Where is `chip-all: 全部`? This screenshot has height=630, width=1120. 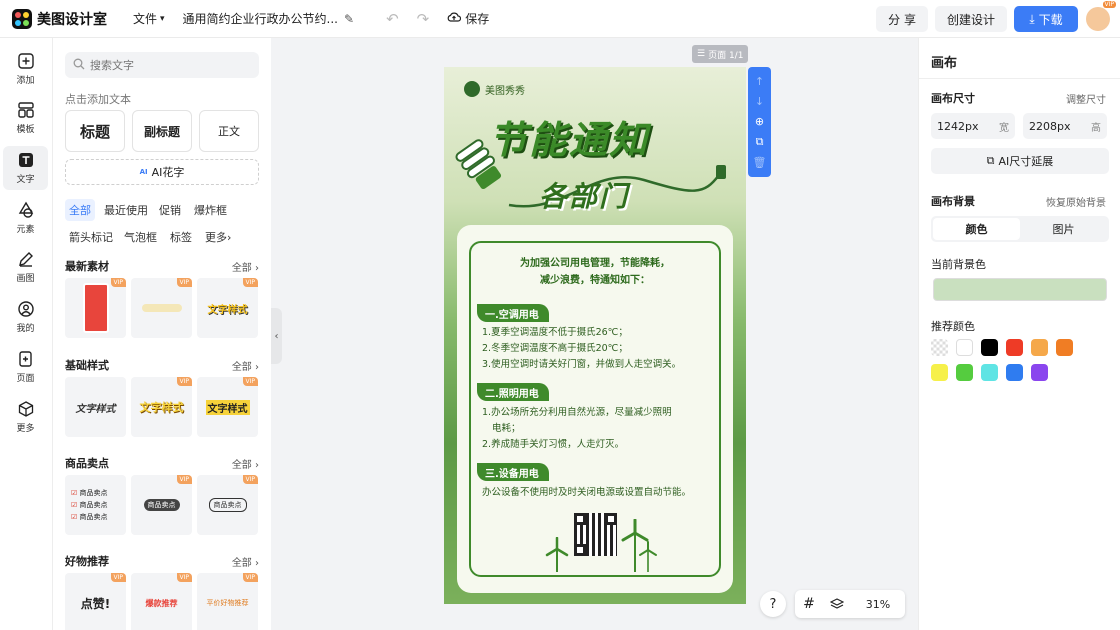
chip-all: 全部 is located at coordinates (80, 210).